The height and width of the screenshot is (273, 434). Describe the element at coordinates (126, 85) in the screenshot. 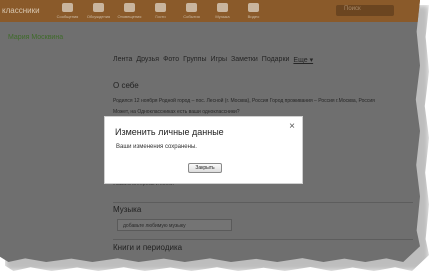

I see `about-title: О себе` at that location.